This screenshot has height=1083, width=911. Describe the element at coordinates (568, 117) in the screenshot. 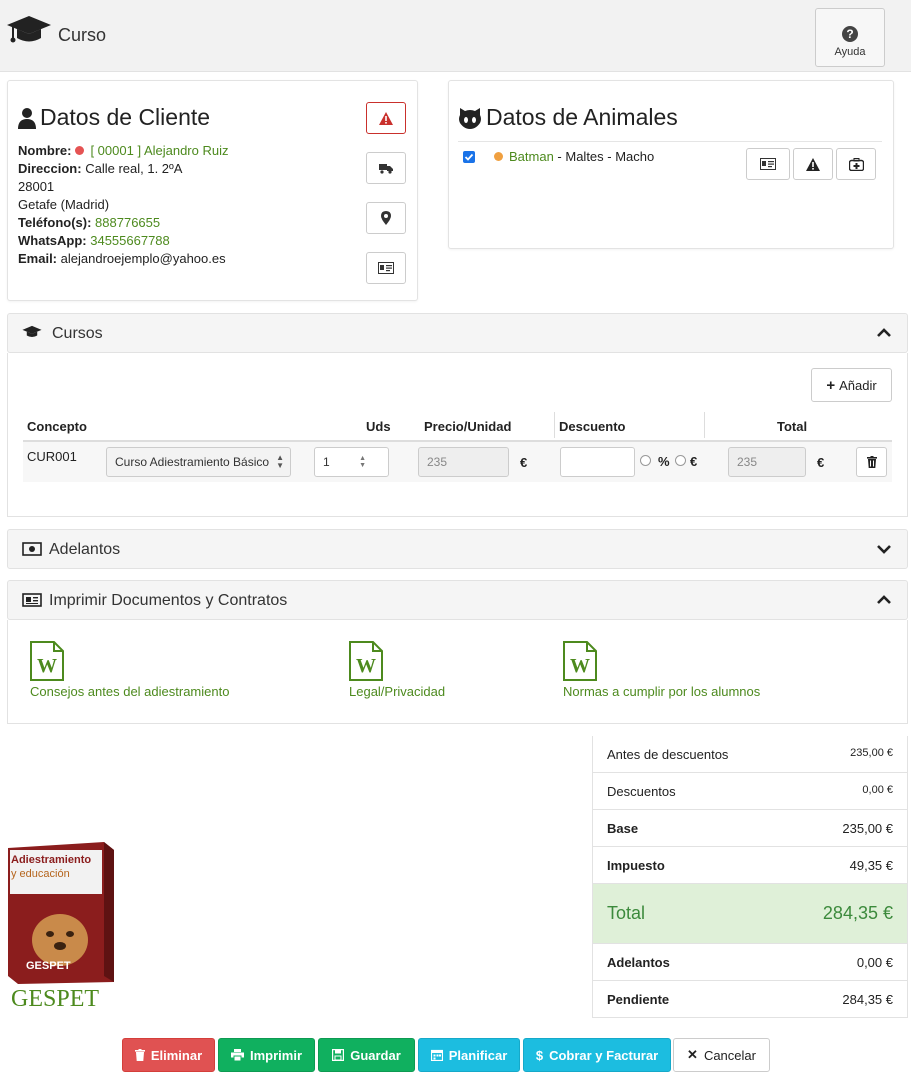

I see `animals-title: Datos de Animales` at that location.